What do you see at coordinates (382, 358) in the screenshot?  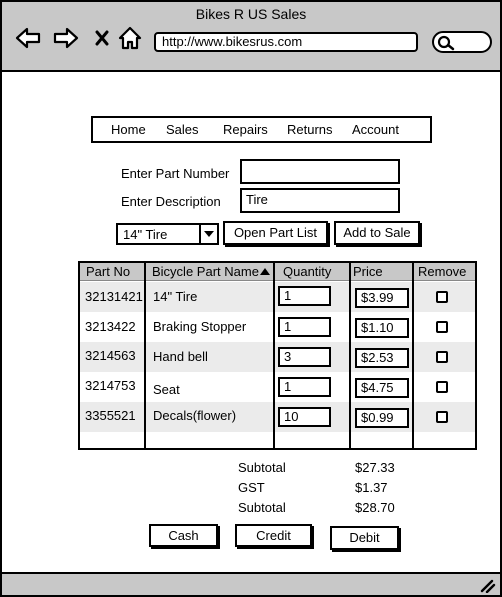 I see `row-3-price-input: $2.53` at bounding box center [382, 358].